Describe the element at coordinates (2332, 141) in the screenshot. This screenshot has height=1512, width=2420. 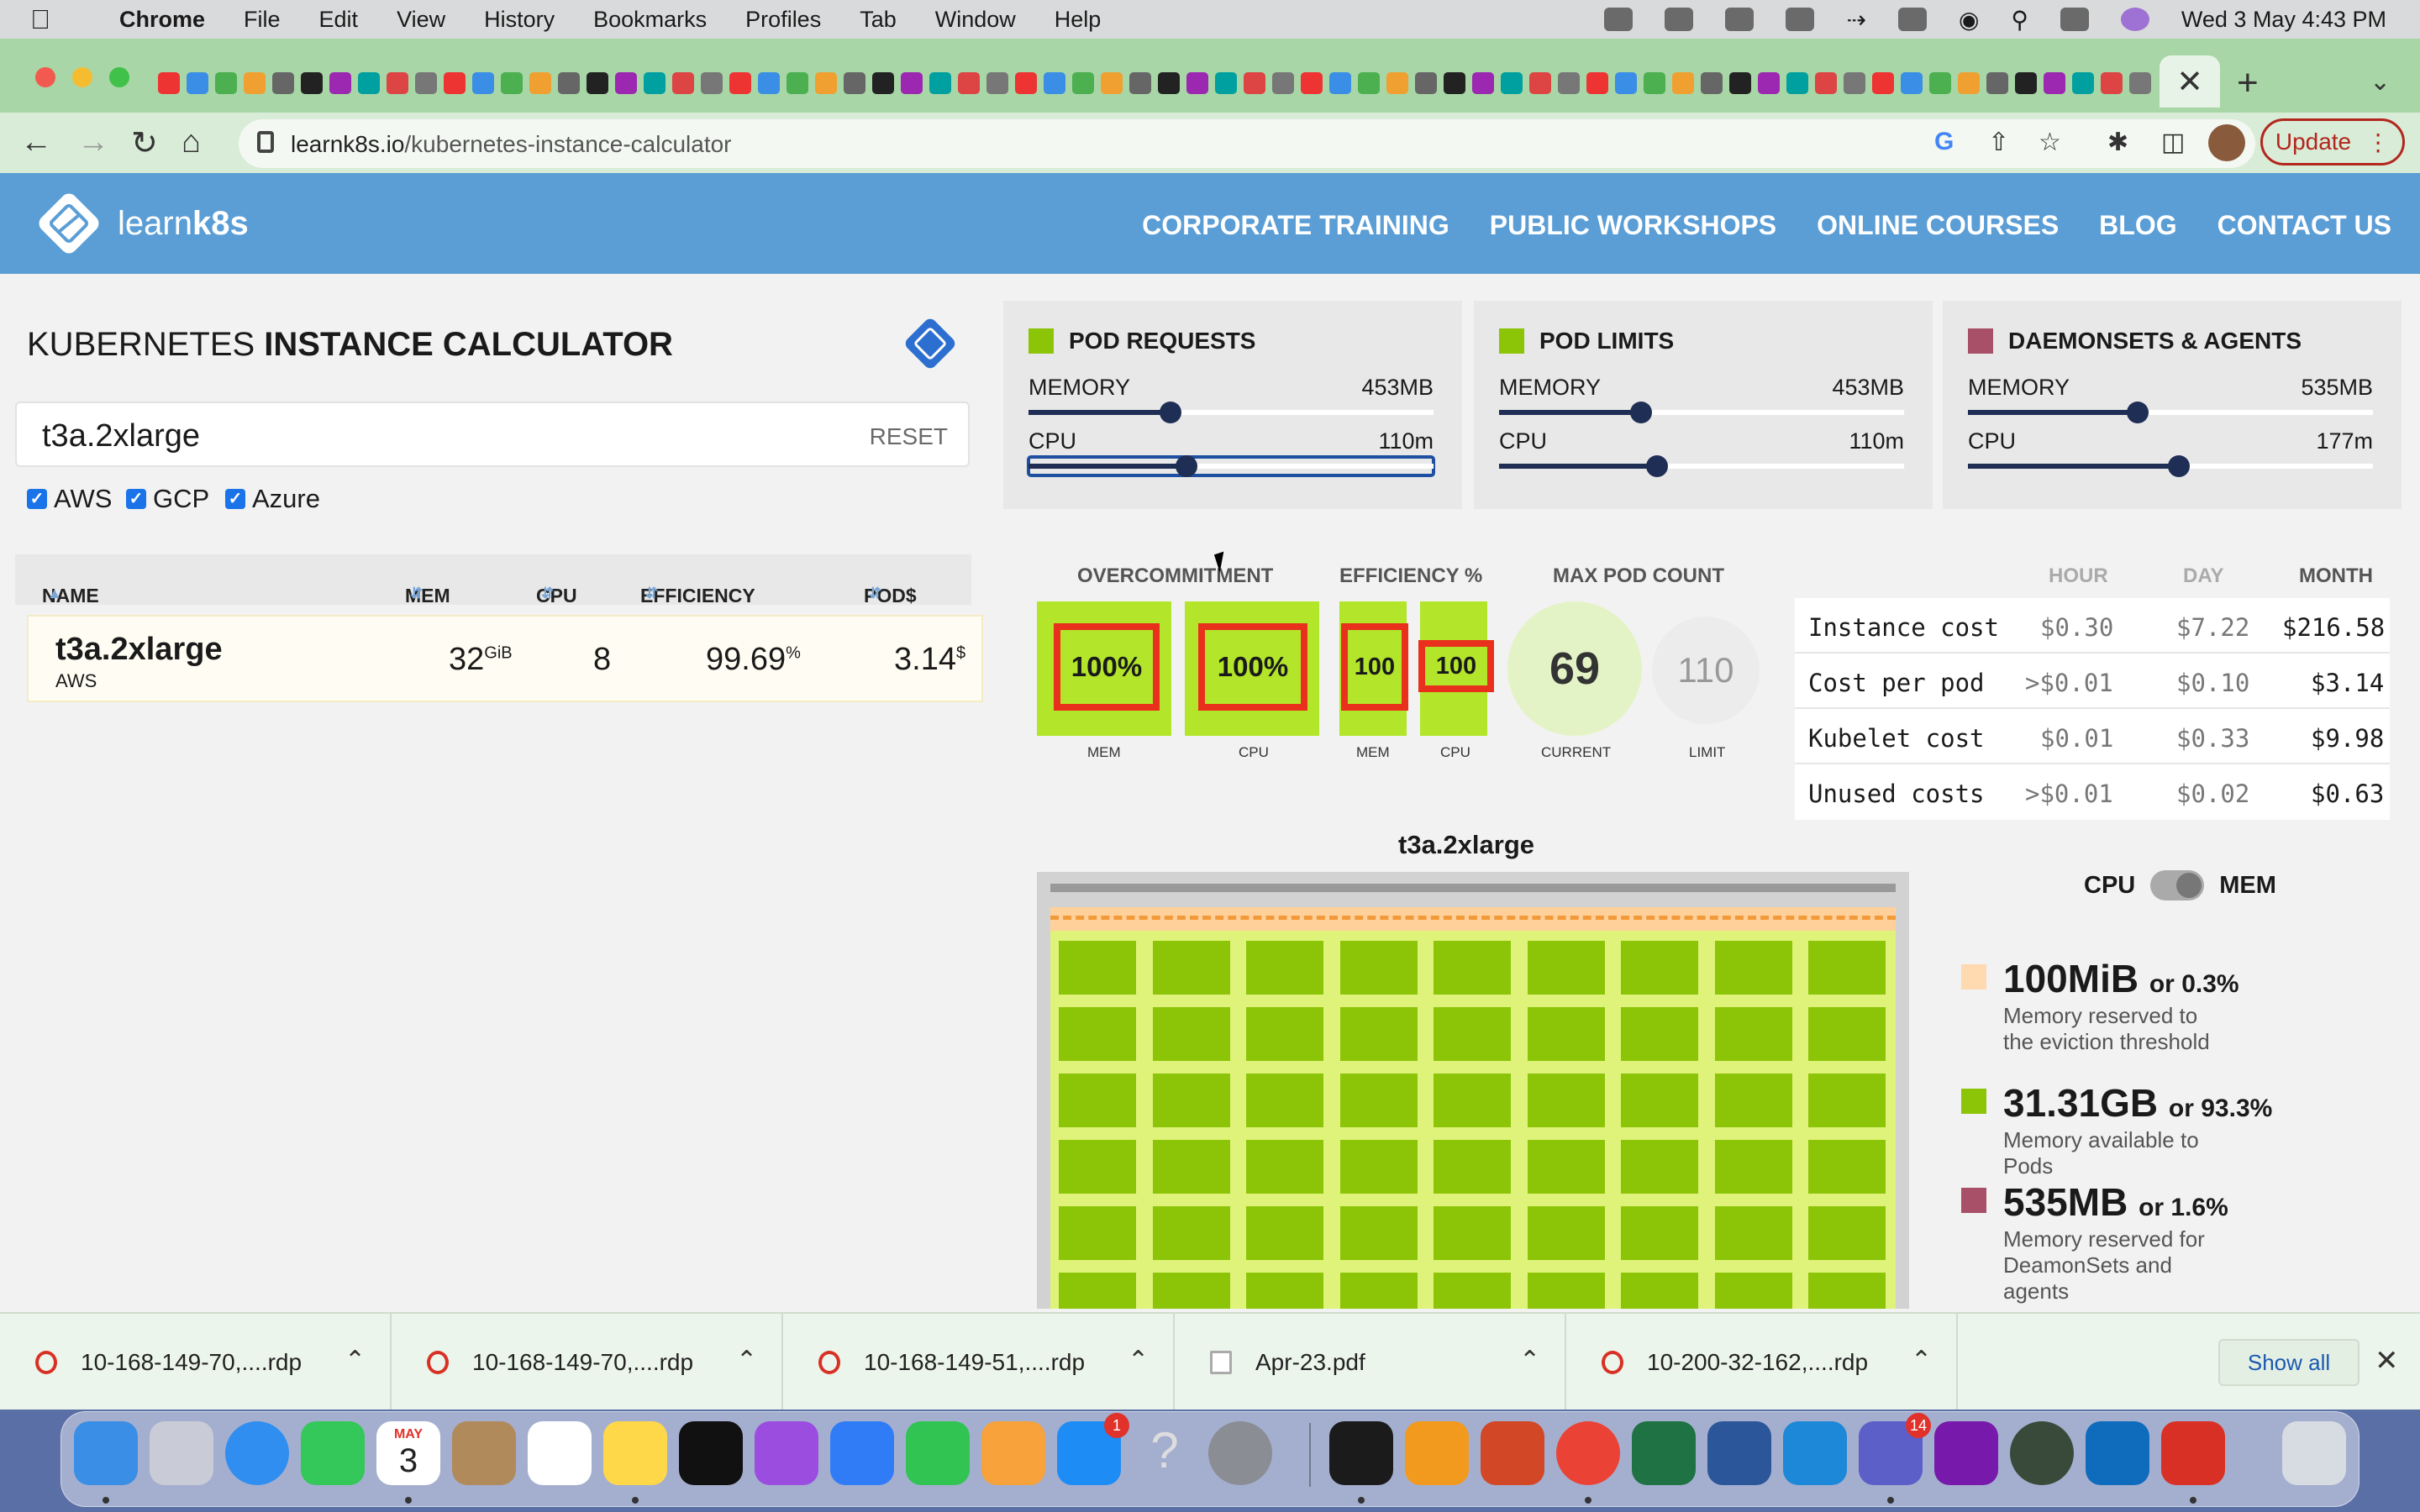
I see `update-button: Update ⋮` at that location.